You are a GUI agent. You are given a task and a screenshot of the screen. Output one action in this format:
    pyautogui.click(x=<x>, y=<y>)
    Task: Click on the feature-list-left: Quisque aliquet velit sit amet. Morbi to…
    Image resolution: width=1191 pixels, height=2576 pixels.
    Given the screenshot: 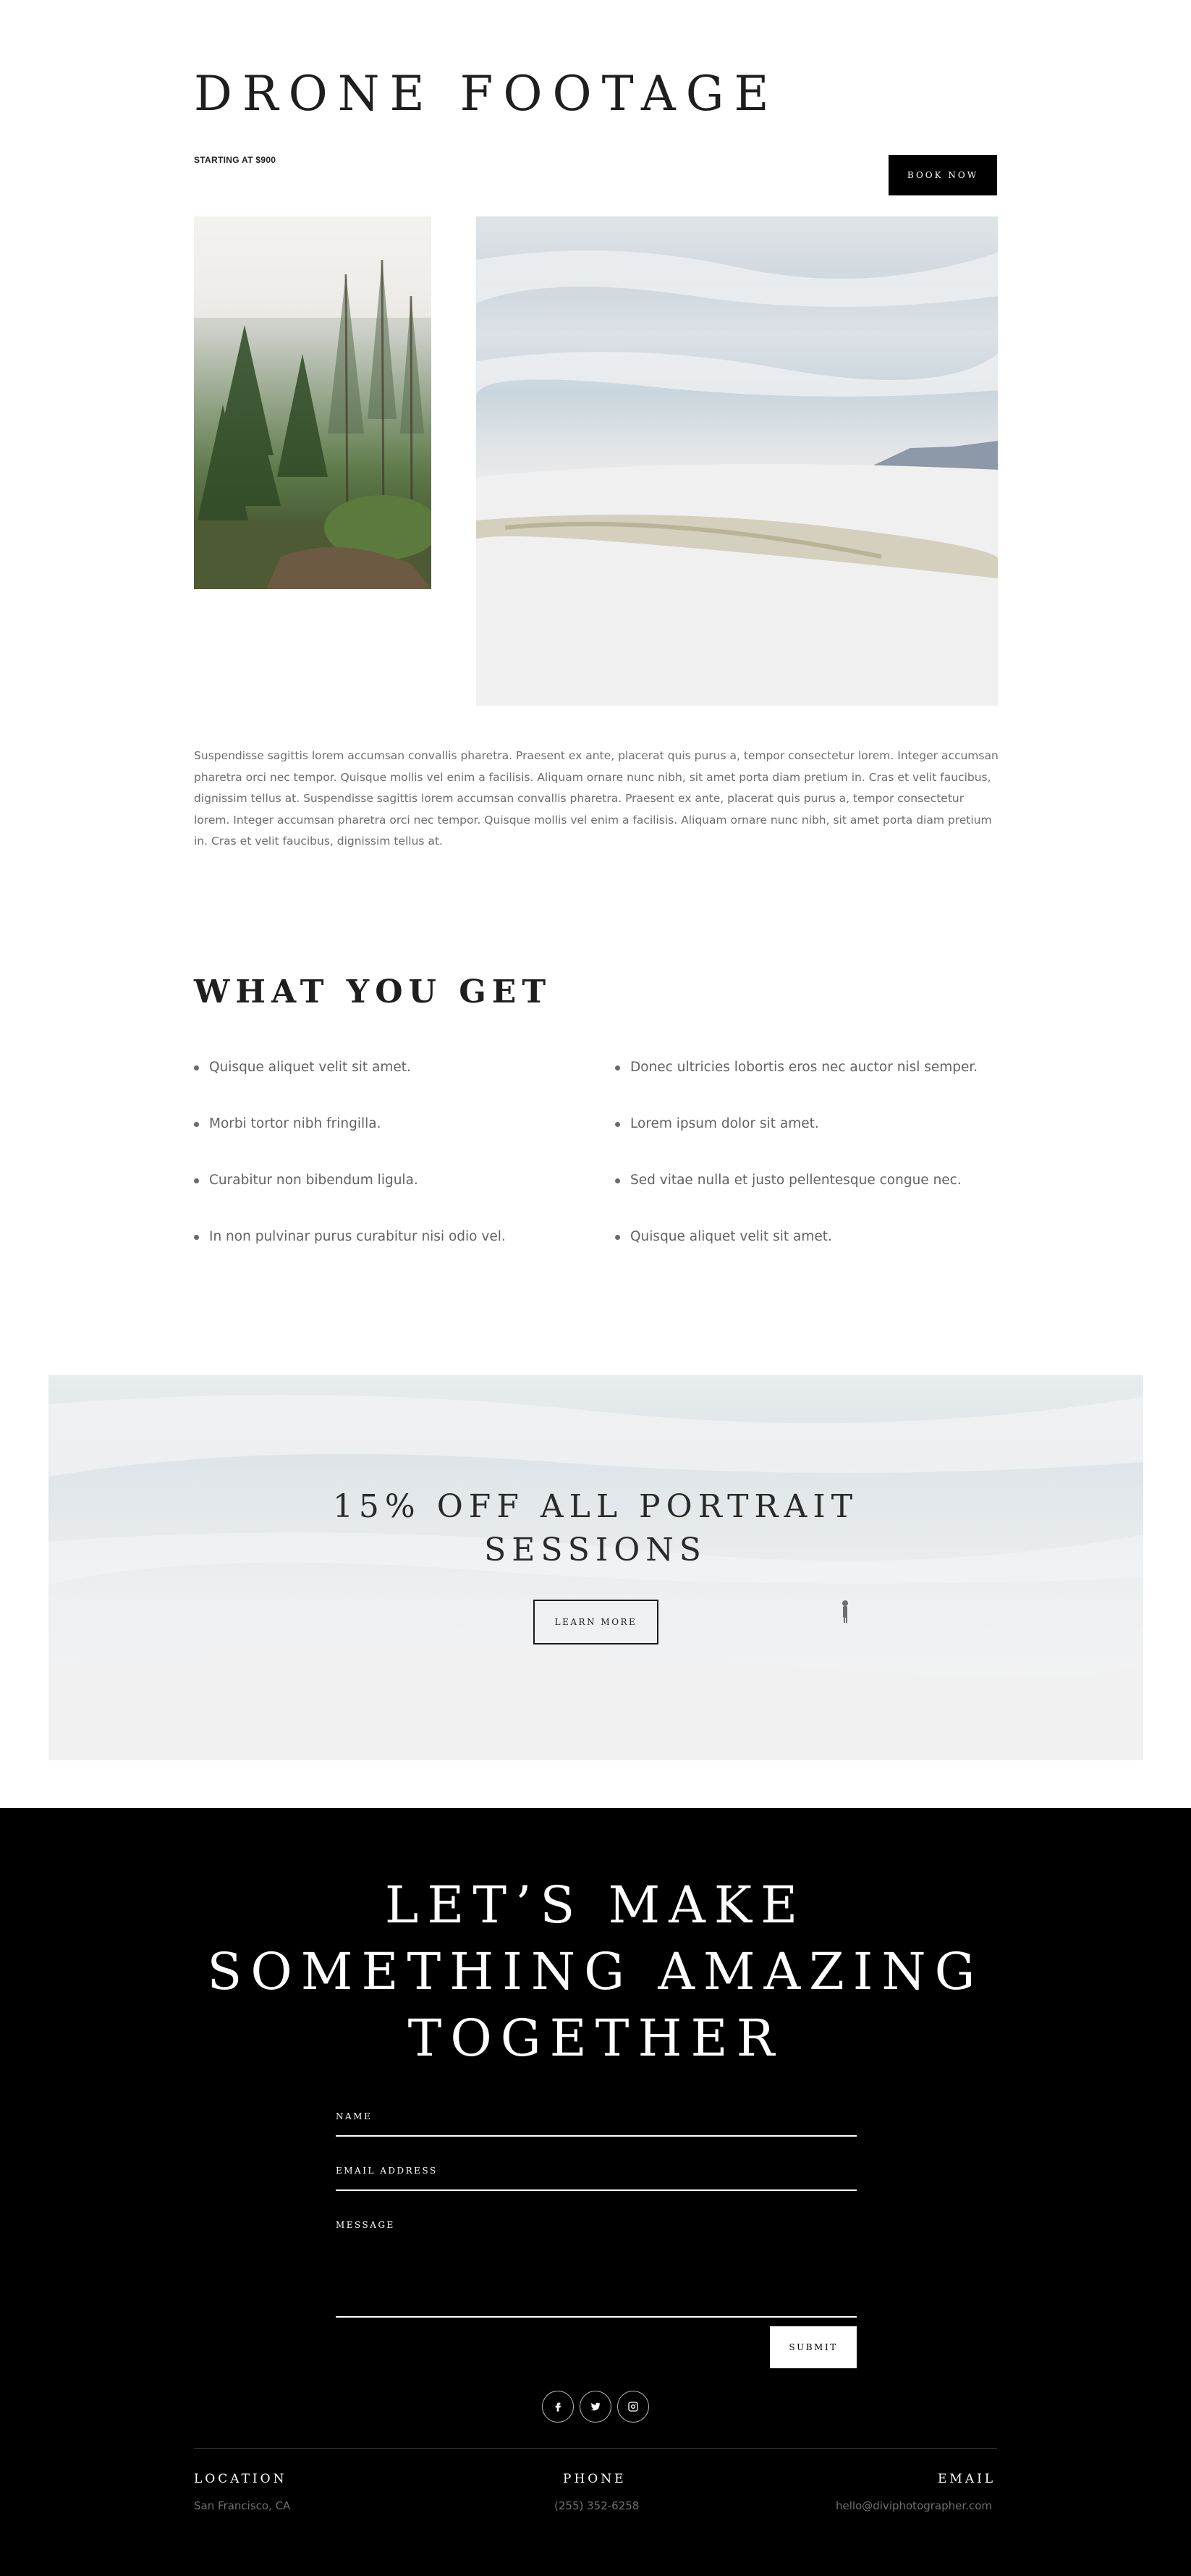 What is the action you would take?
    pyautogui.click(x=396, y=1171)
    